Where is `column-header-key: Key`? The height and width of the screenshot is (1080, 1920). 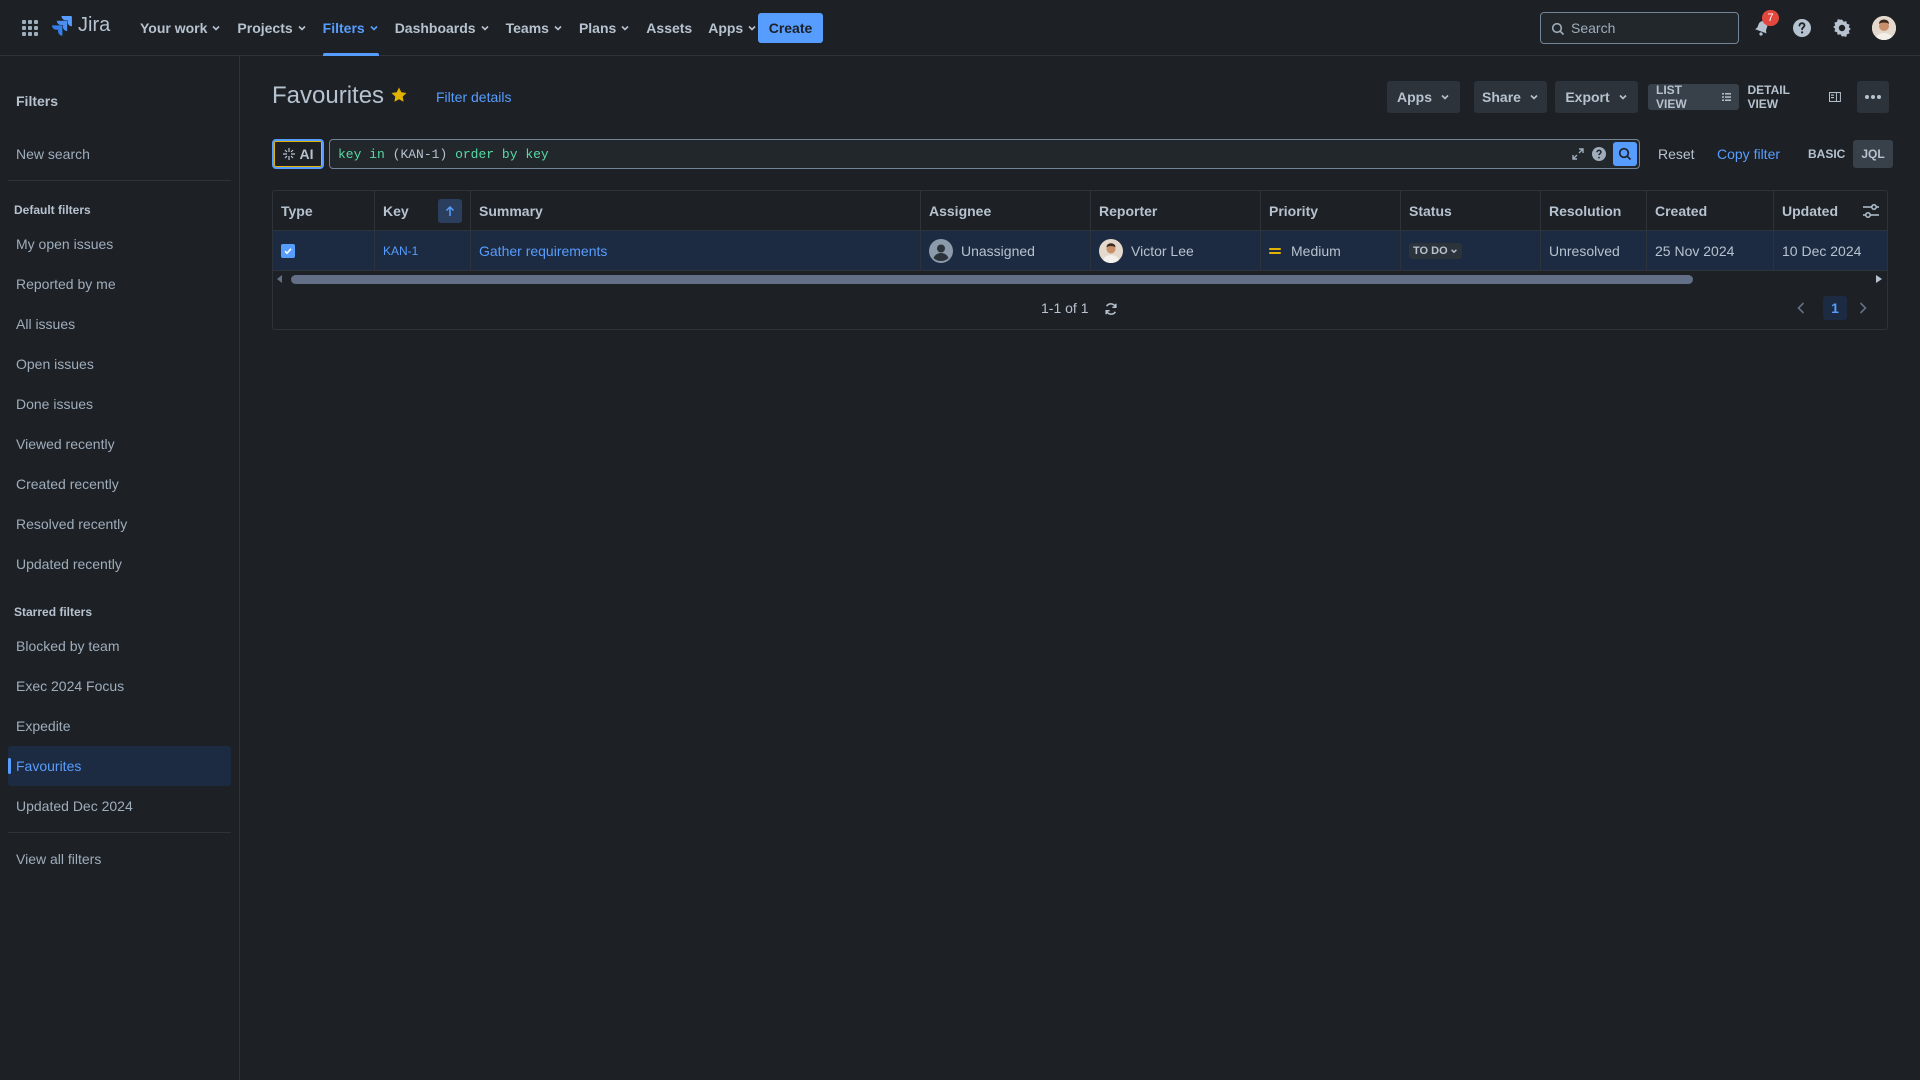 column-header-key: Key is located at coordinates (423, 211).